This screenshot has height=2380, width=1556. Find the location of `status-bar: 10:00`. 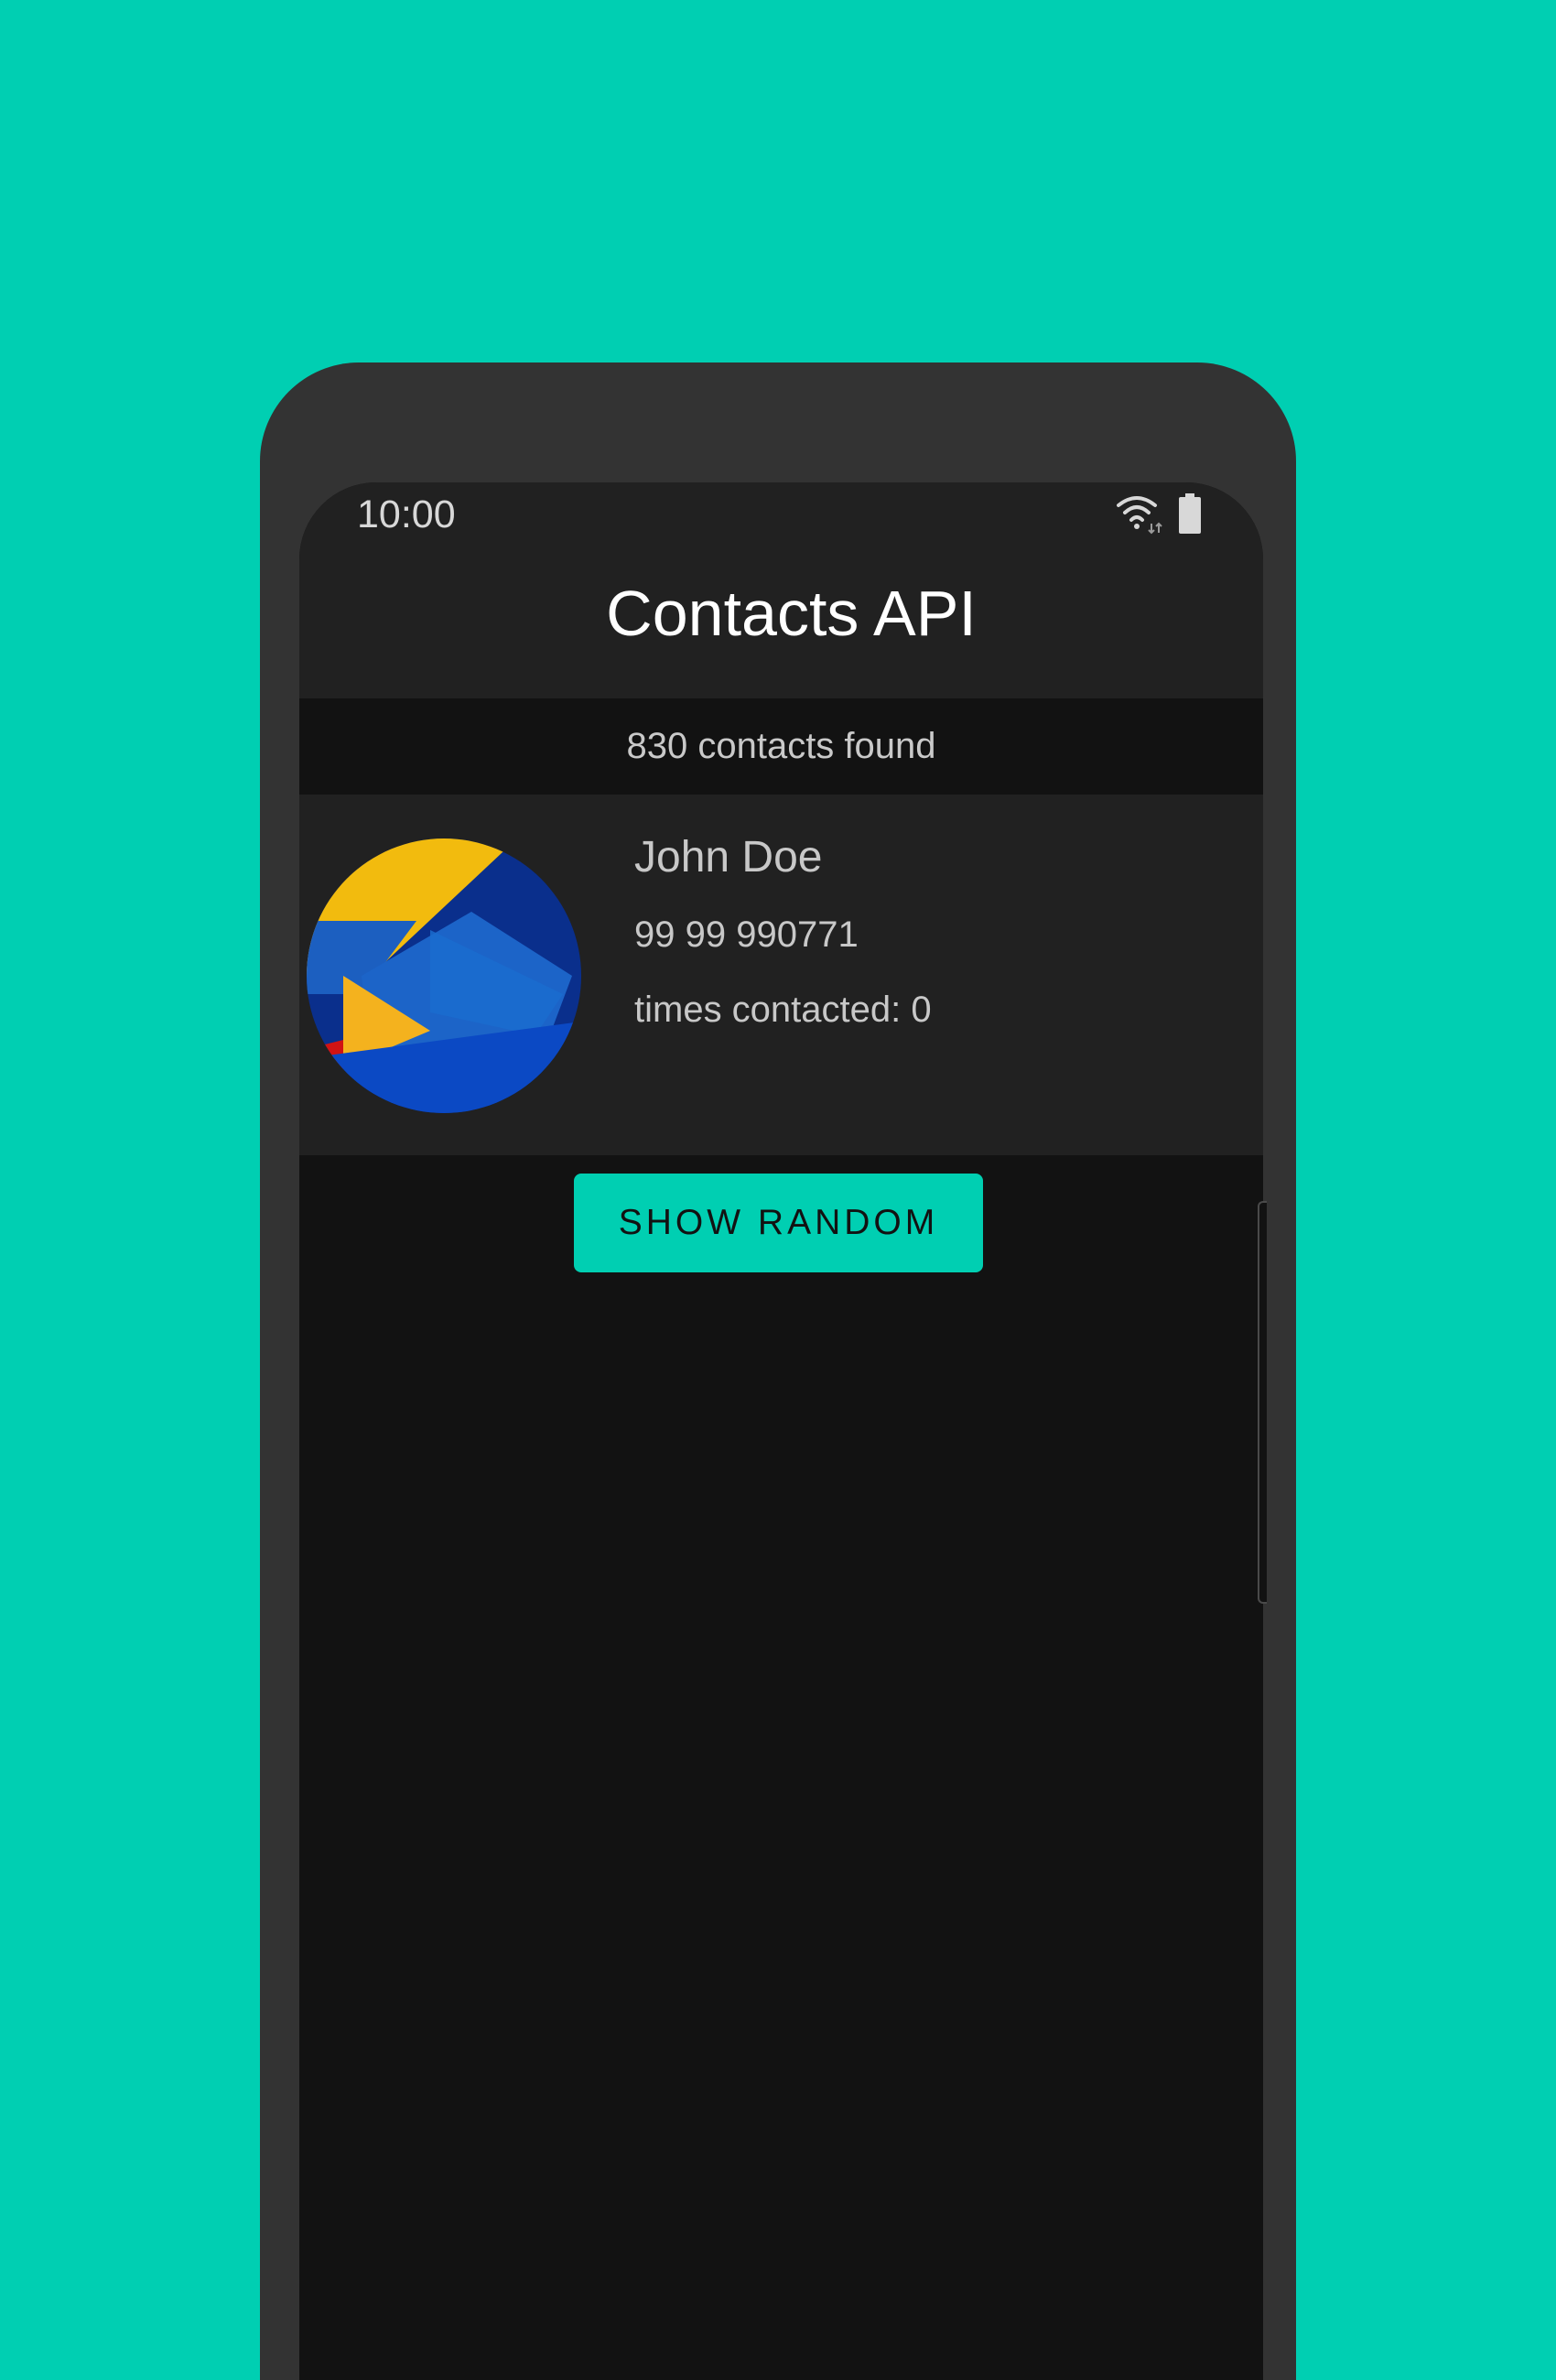

status-bar: 10:00 is located at coordinates (781, 514).